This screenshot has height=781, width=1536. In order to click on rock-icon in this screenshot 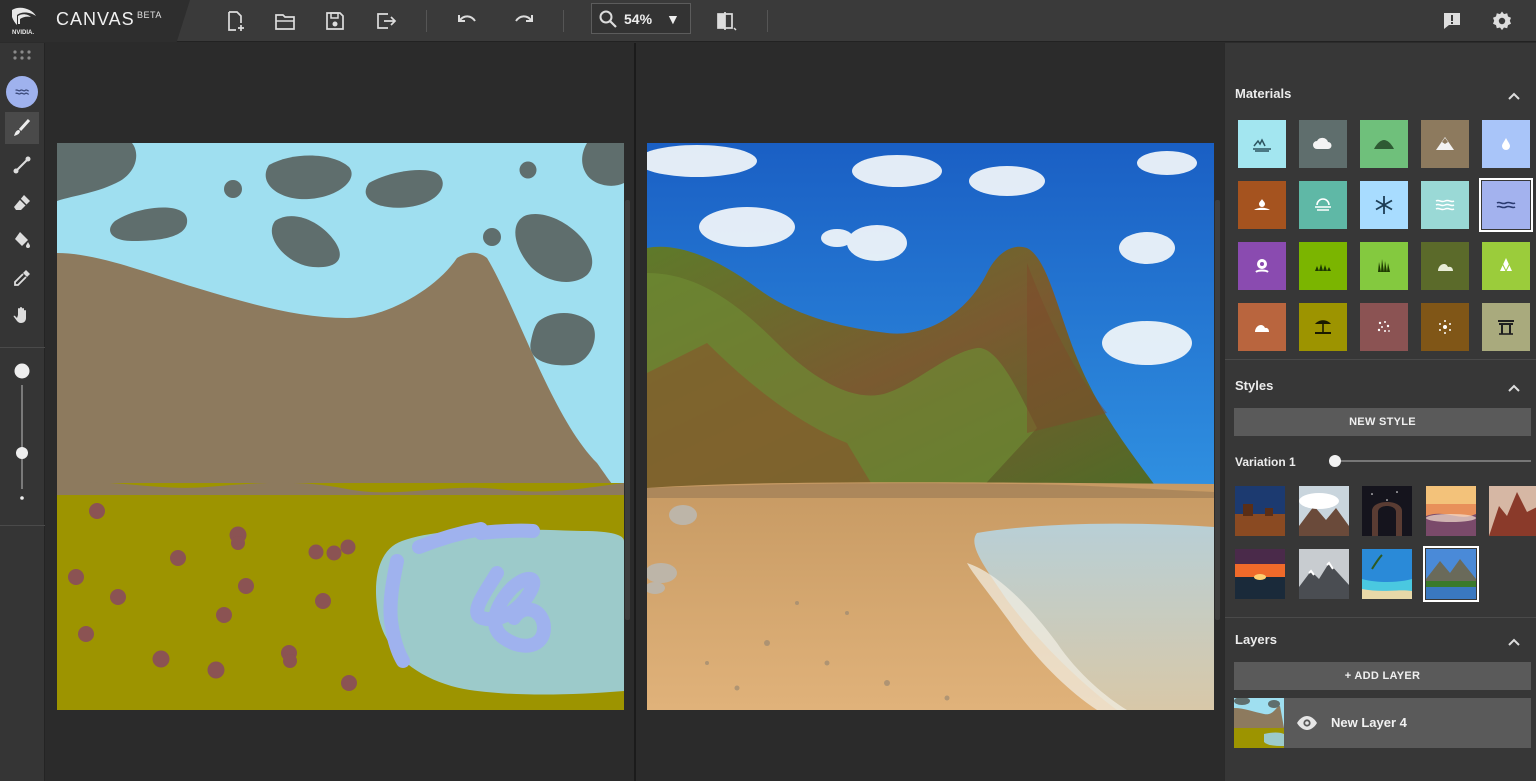, I will do `click(1262, 328)`.